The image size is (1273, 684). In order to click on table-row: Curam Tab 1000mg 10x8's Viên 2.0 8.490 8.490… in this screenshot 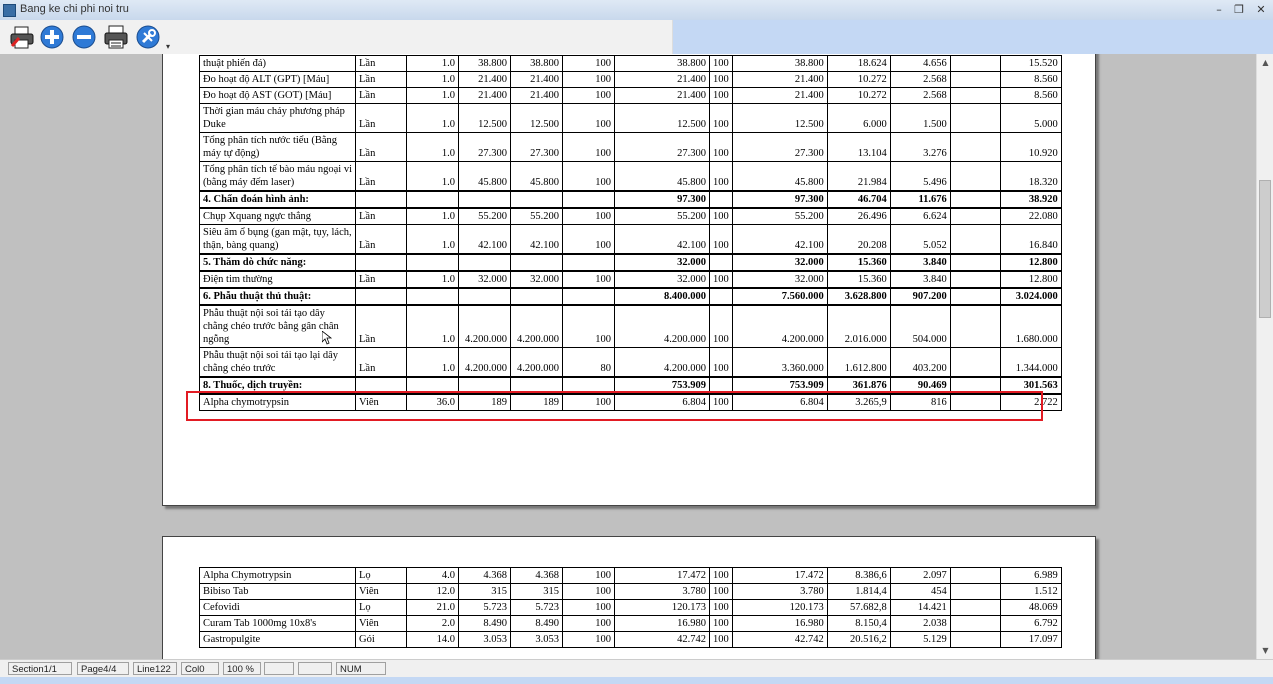, I will do `click(630, 623)`.